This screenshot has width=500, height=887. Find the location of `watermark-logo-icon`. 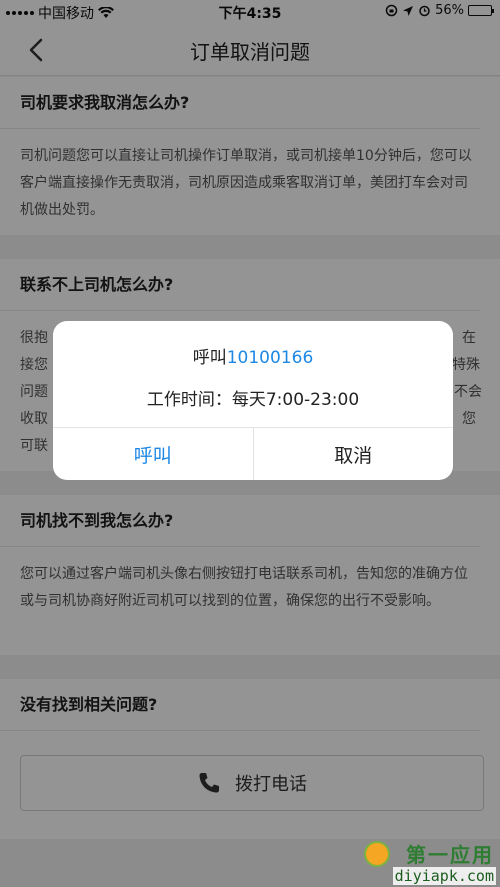

watermark-logo-icon is located at coordinates (377, 854).